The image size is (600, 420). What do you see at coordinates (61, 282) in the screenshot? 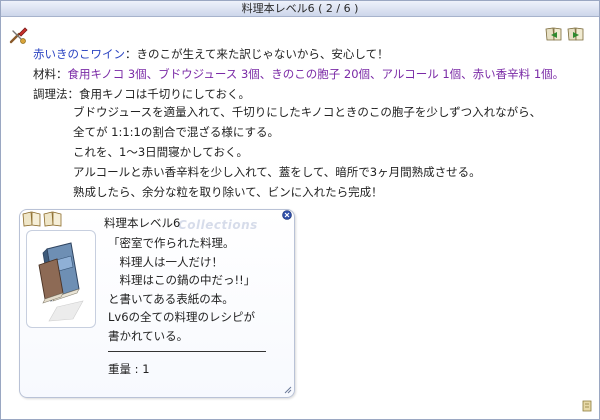
I see `cookbook-item-icon` at bounding box center [61, 282].